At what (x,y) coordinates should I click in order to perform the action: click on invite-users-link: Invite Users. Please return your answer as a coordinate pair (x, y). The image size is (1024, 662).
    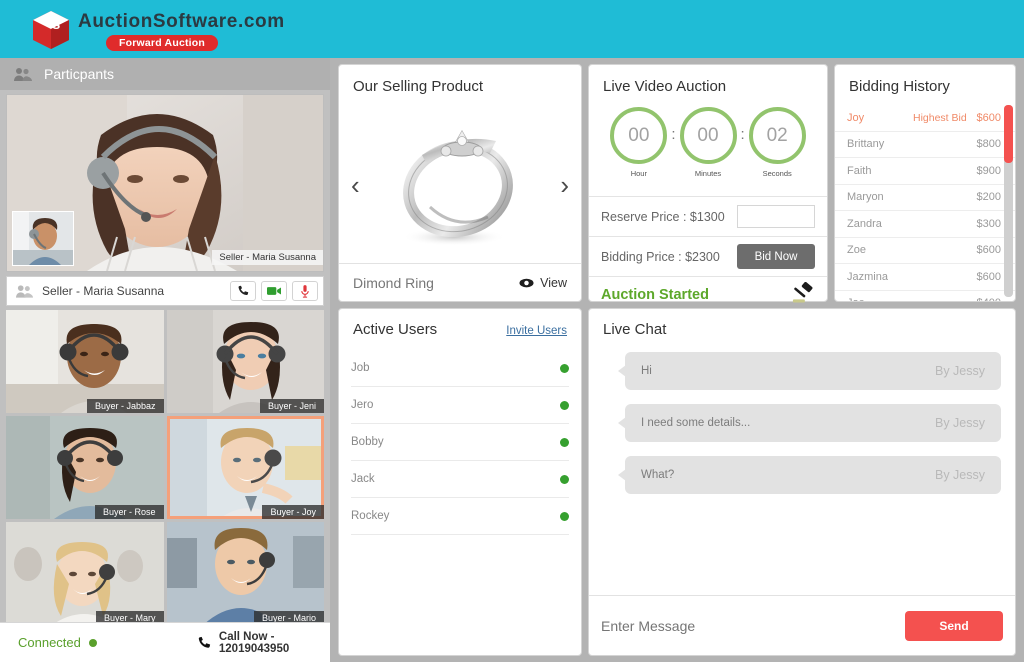
    Looking at the image, I should click on (536, 331).